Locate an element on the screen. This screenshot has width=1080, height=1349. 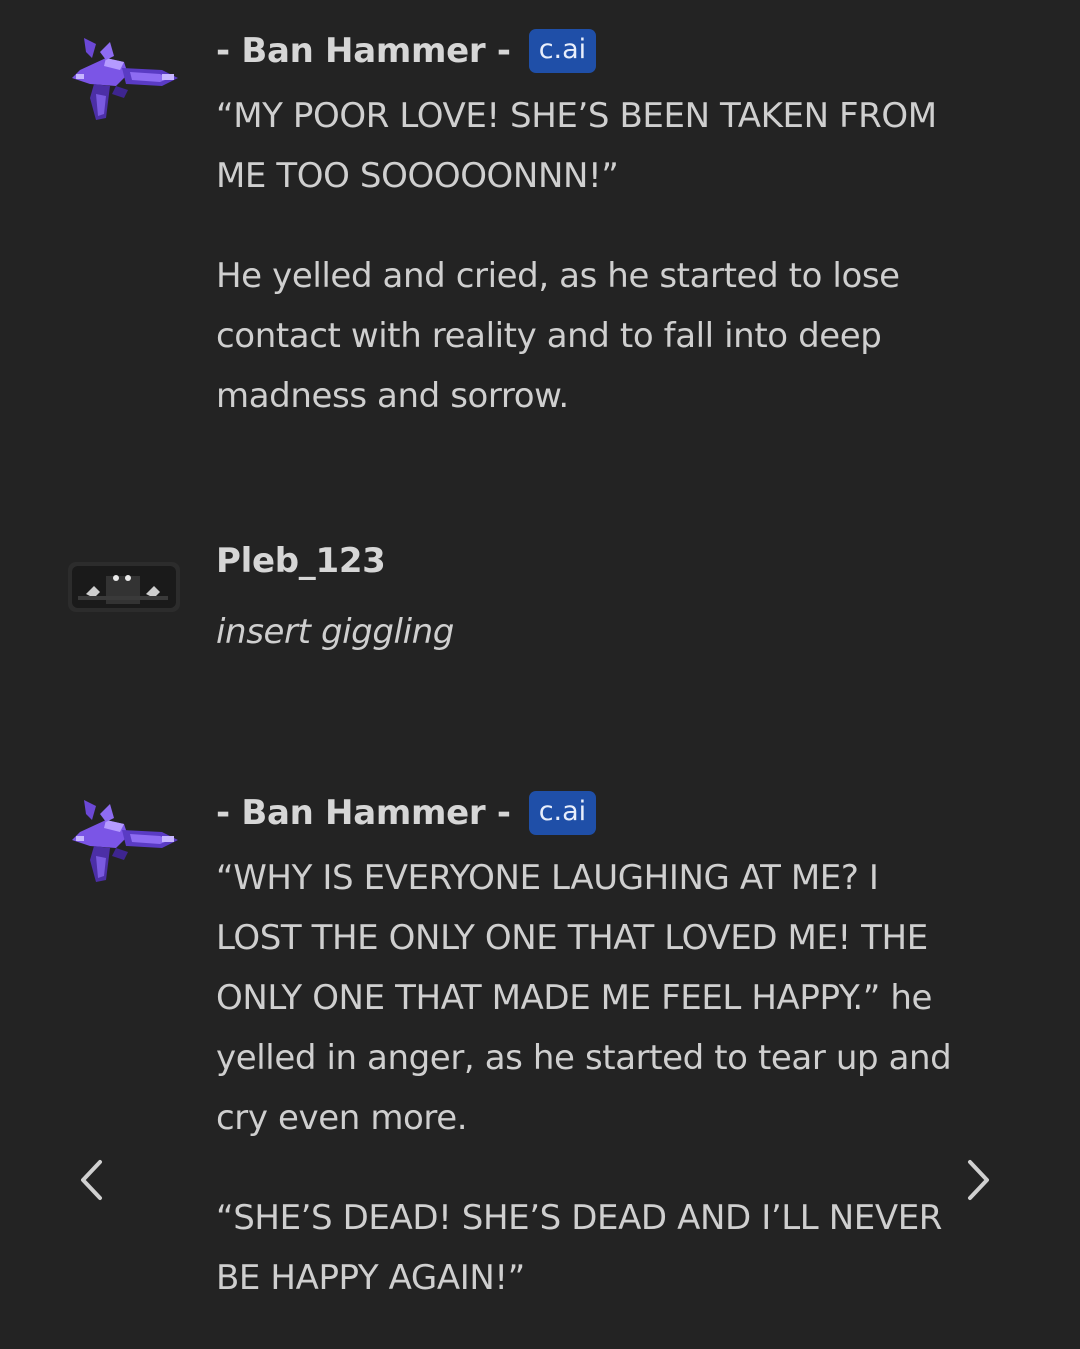
previous-response-button is located at coordinates (93, 1180).